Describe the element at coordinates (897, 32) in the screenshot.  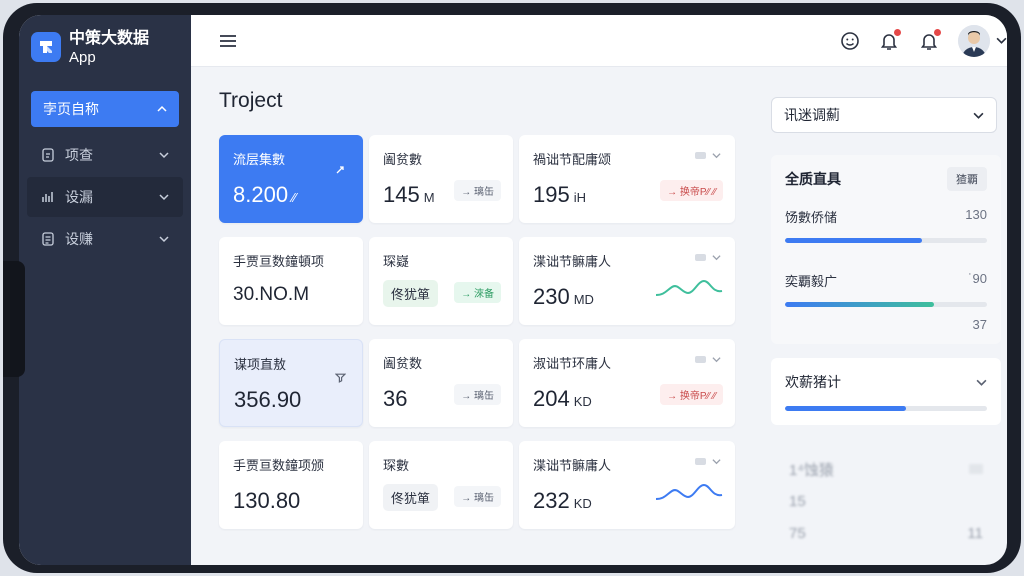
I see `notification-badge` at that location.